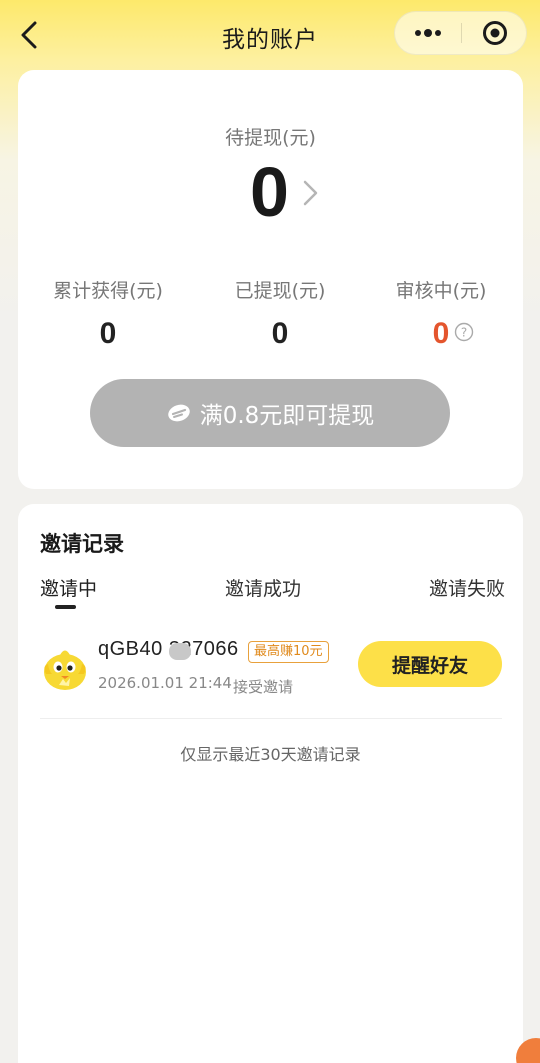 The width and height of the screenshot is (540, 1063). I want to click on invite-status: 接受邀请, so click(263, 687).